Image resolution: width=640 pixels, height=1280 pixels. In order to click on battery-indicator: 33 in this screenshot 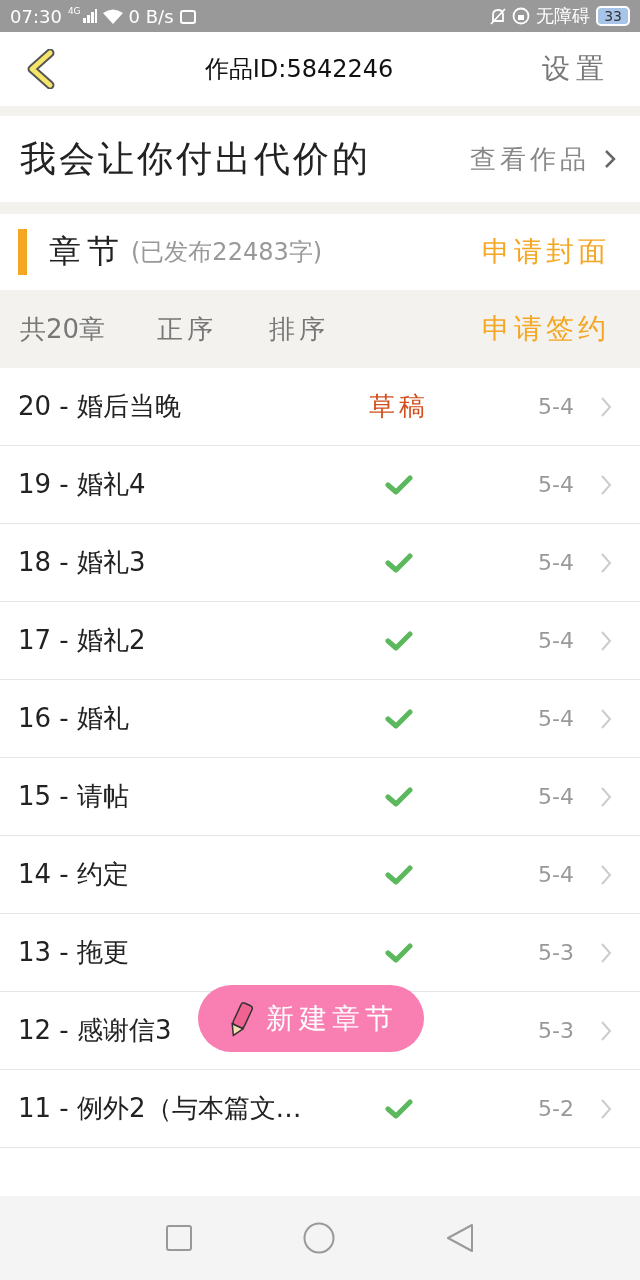, I will do `click(613, 16)`.